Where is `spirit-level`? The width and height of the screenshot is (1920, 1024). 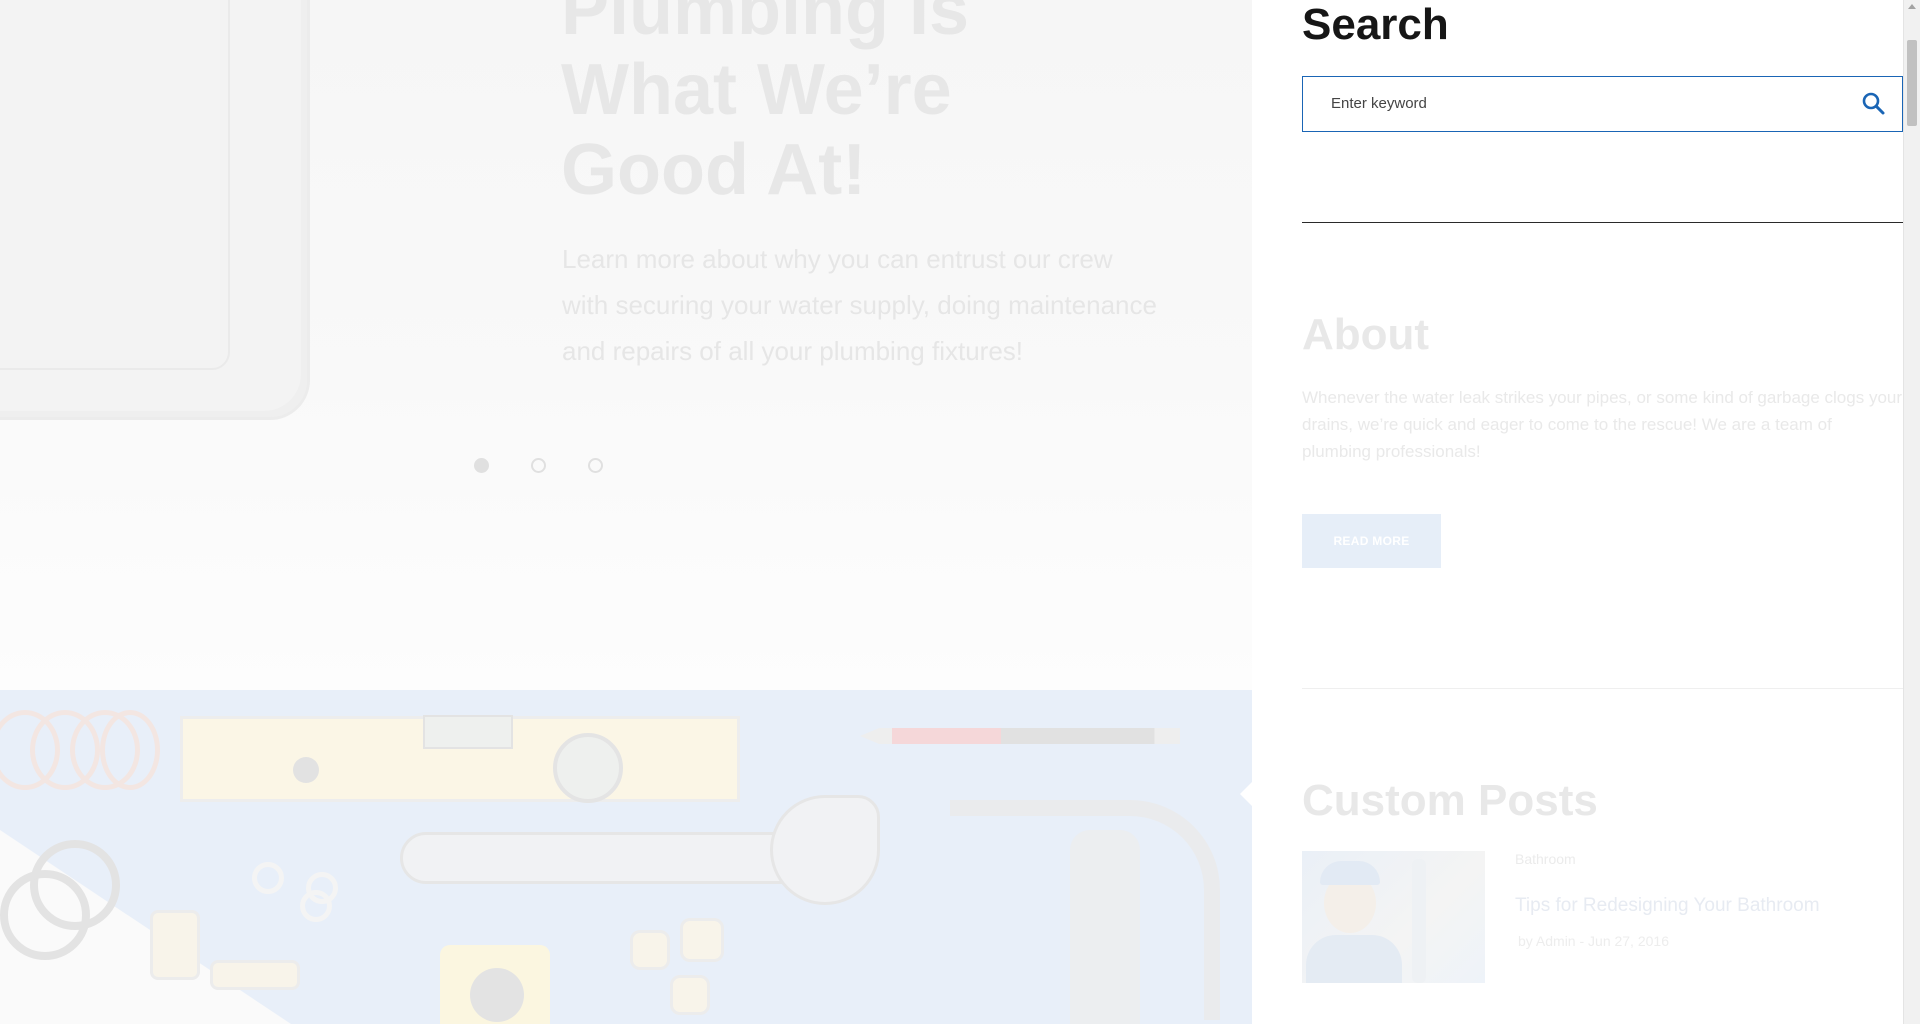 spirit-level is located at coordinates (460, 759).